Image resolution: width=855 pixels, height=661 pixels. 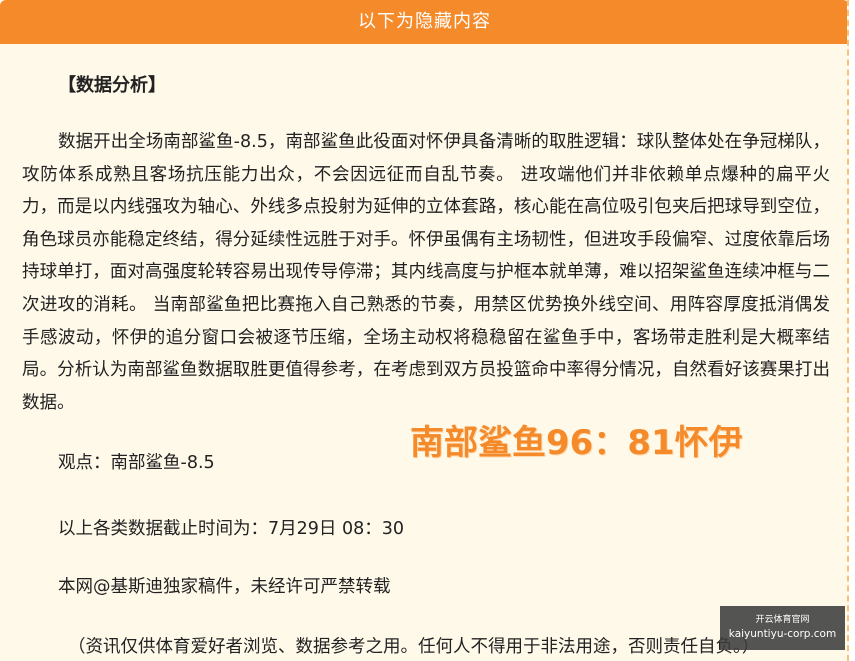 I want to click on watermark-title: 开云体育官网, so click(x=782, y=620).